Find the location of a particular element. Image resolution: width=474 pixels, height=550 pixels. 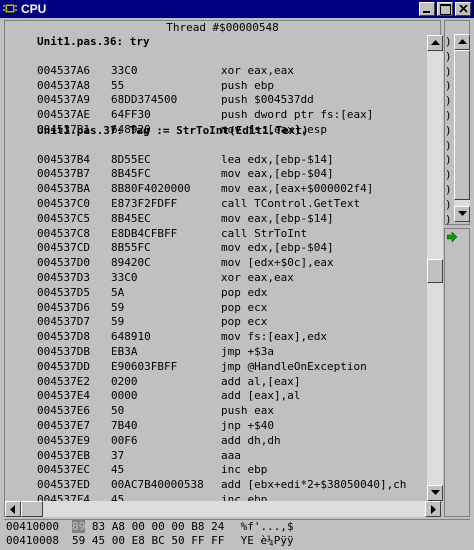

scroll-down-button is located at coordinates (435, 493).